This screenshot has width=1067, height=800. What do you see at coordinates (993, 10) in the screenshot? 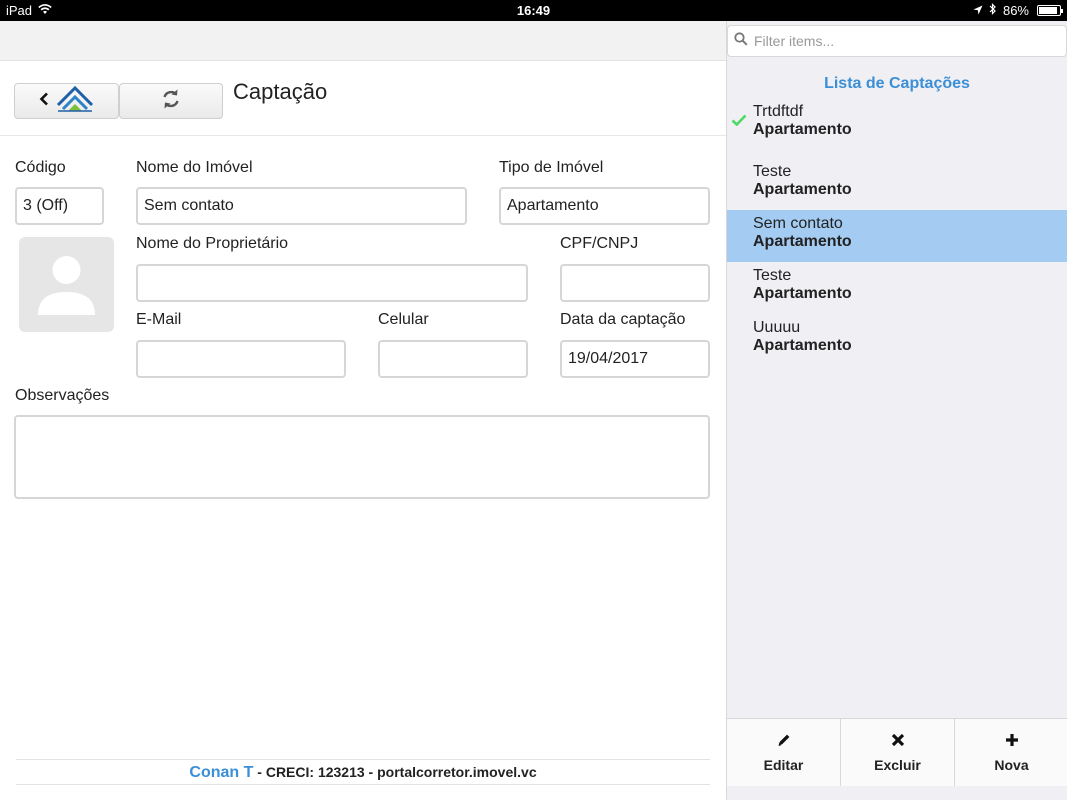
I see `bluetooth-icon` at bounding box center [993, 10].